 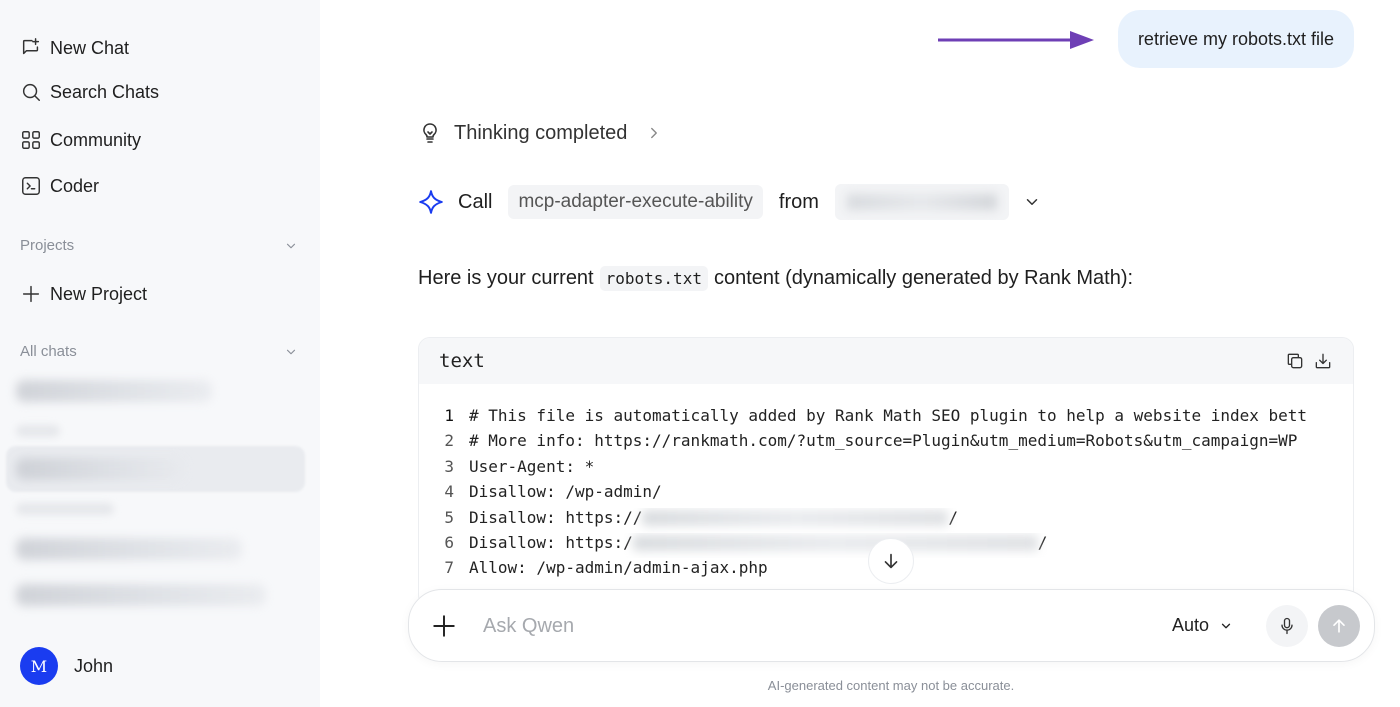 I want to click on call-label: Call, so click(x=475, y=201).